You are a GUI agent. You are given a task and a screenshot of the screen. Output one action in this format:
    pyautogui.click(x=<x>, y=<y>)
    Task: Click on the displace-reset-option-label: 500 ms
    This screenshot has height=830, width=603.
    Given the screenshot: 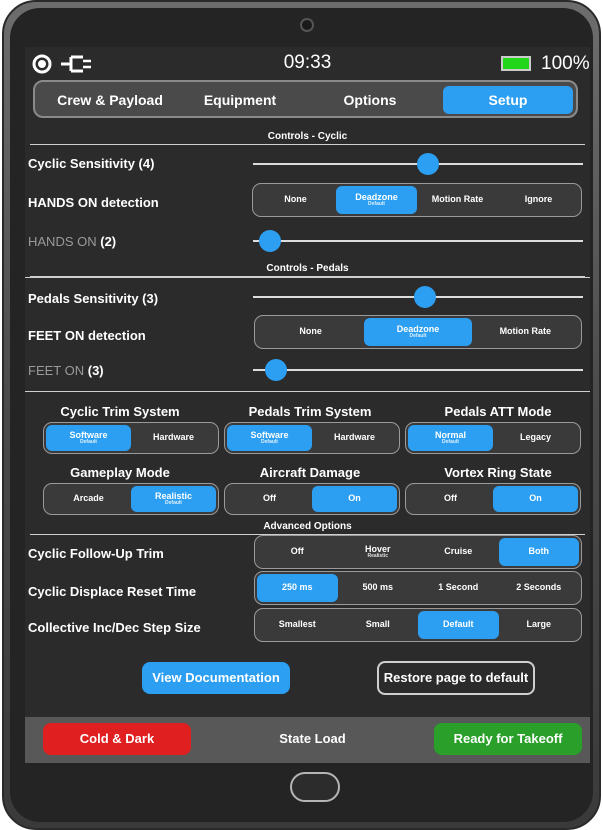 What is the action you would take?
    pyautogui.click(x=378, y=587)
    